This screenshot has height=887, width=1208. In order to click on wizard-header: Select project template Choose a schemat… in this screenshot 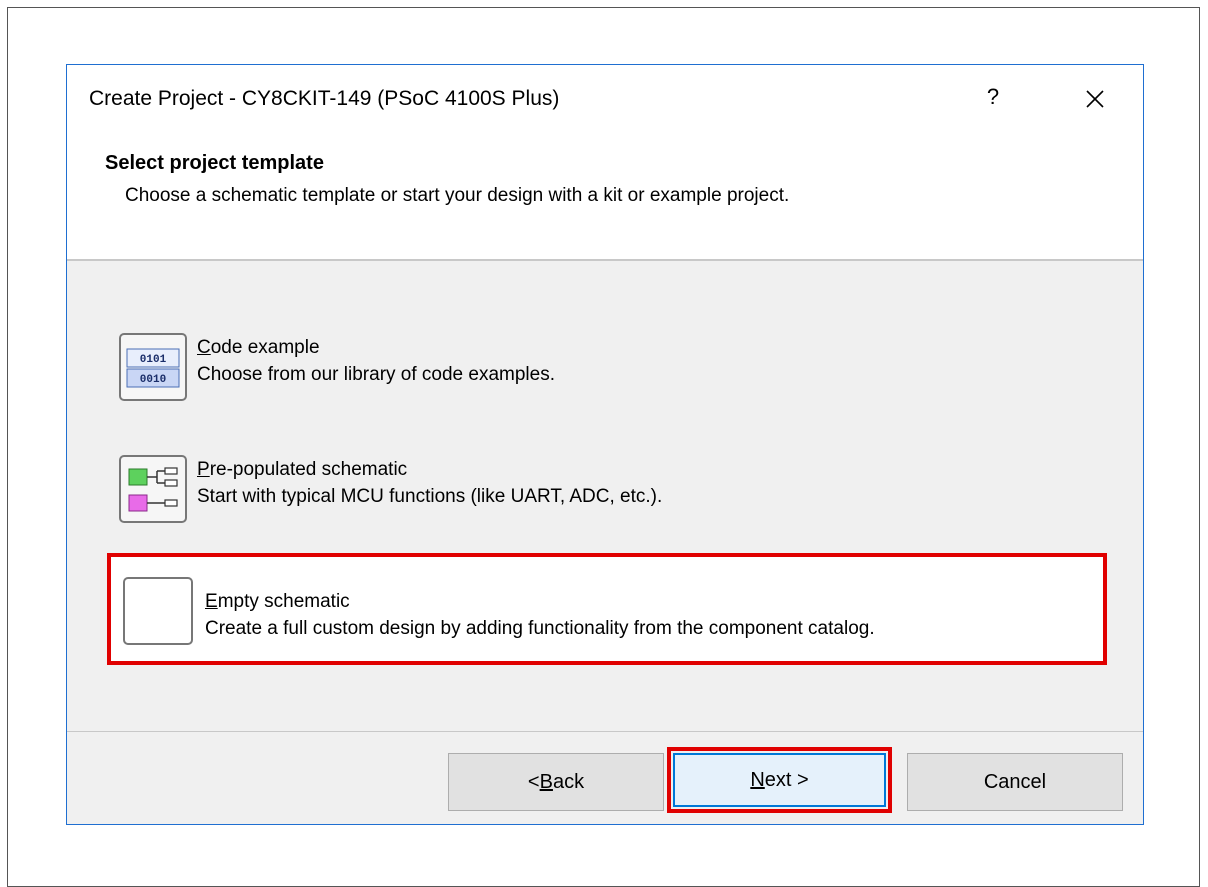, I will do `click(605, 197)`.